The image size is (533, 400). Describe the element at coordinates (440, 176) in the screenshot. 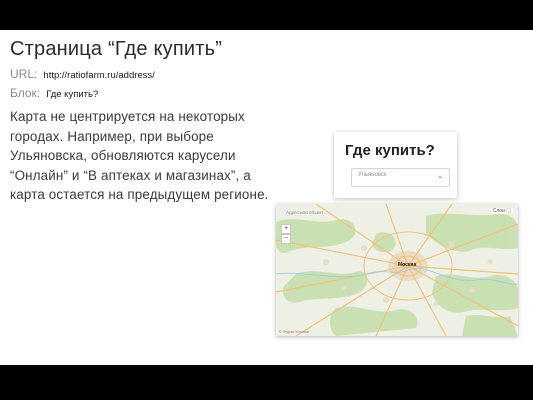

I see `chevron-down-icon: ⌄` at that location.